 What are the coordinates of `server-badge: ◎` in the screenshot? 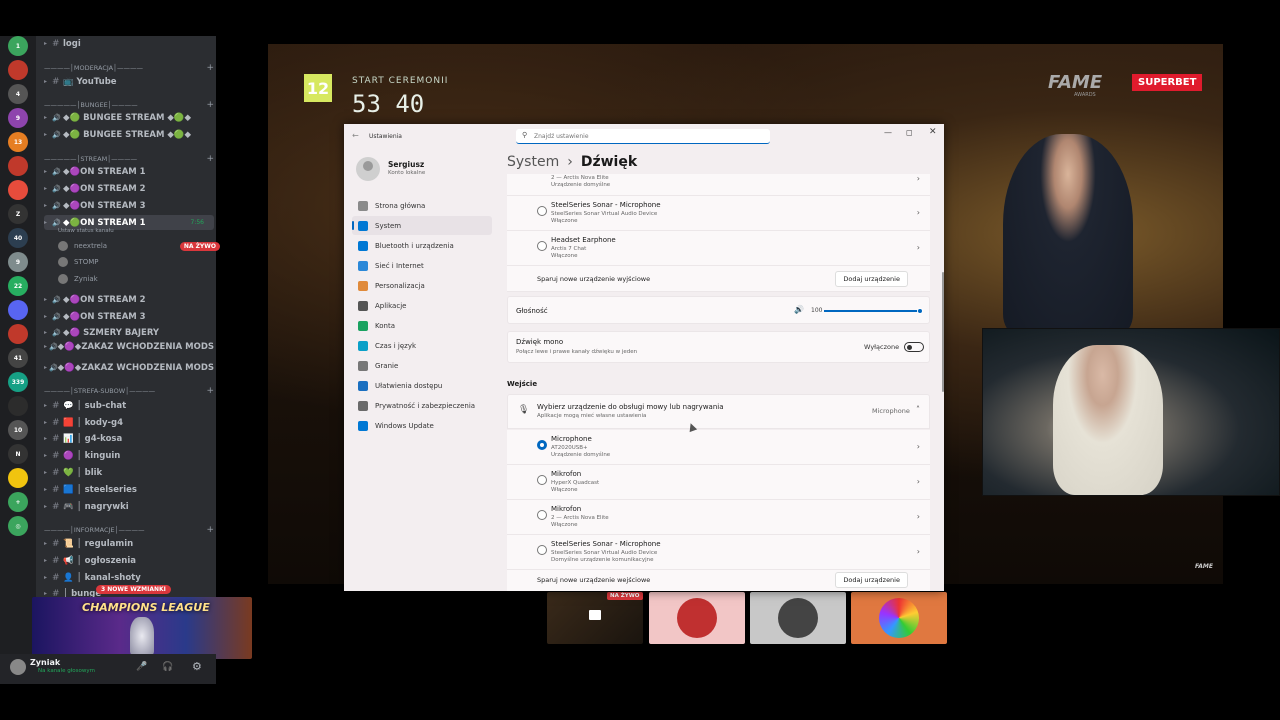 It's located at (18, 526).